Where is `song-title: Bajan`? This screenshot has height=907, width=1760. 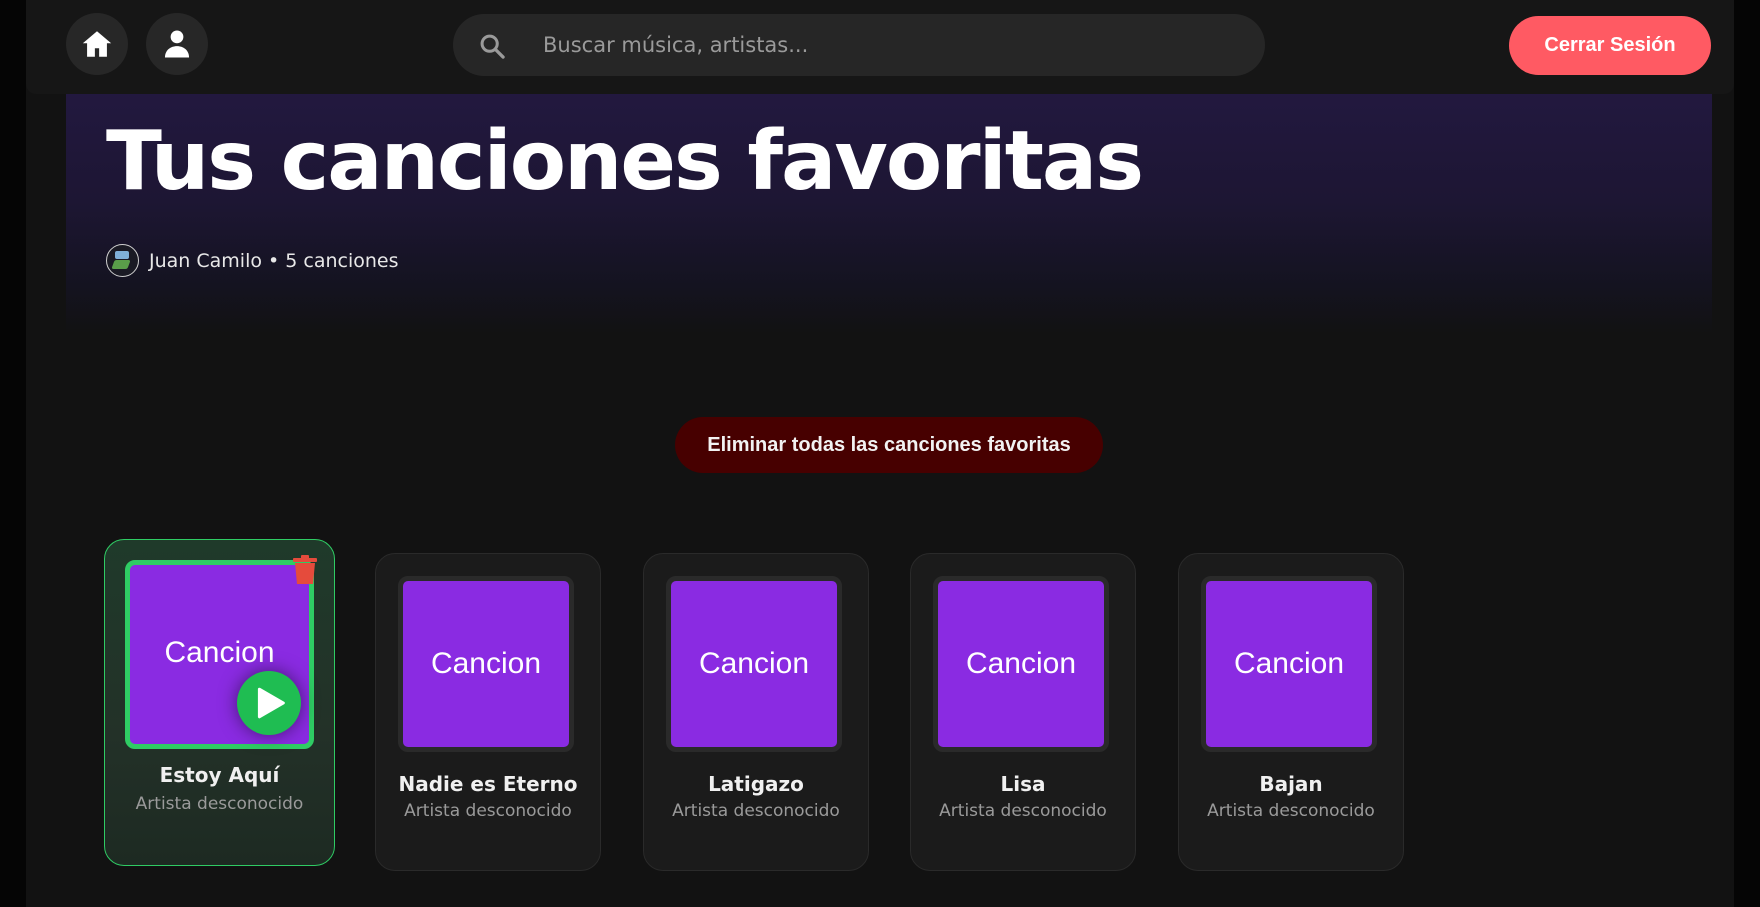
song-title: Bajan is located at coordinates (1291, 784).